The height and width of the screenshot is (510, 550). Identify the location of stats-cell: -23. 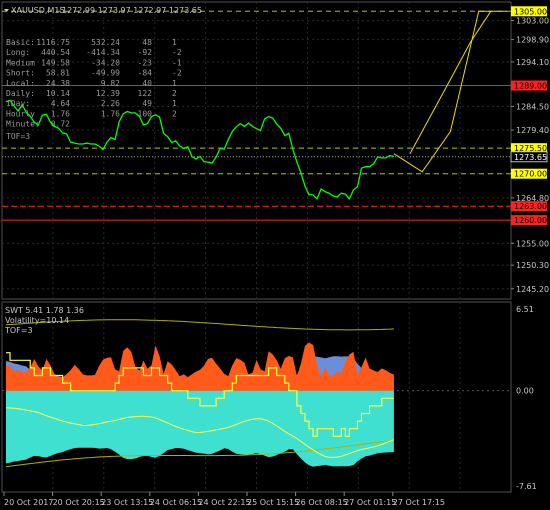
(145, 62).